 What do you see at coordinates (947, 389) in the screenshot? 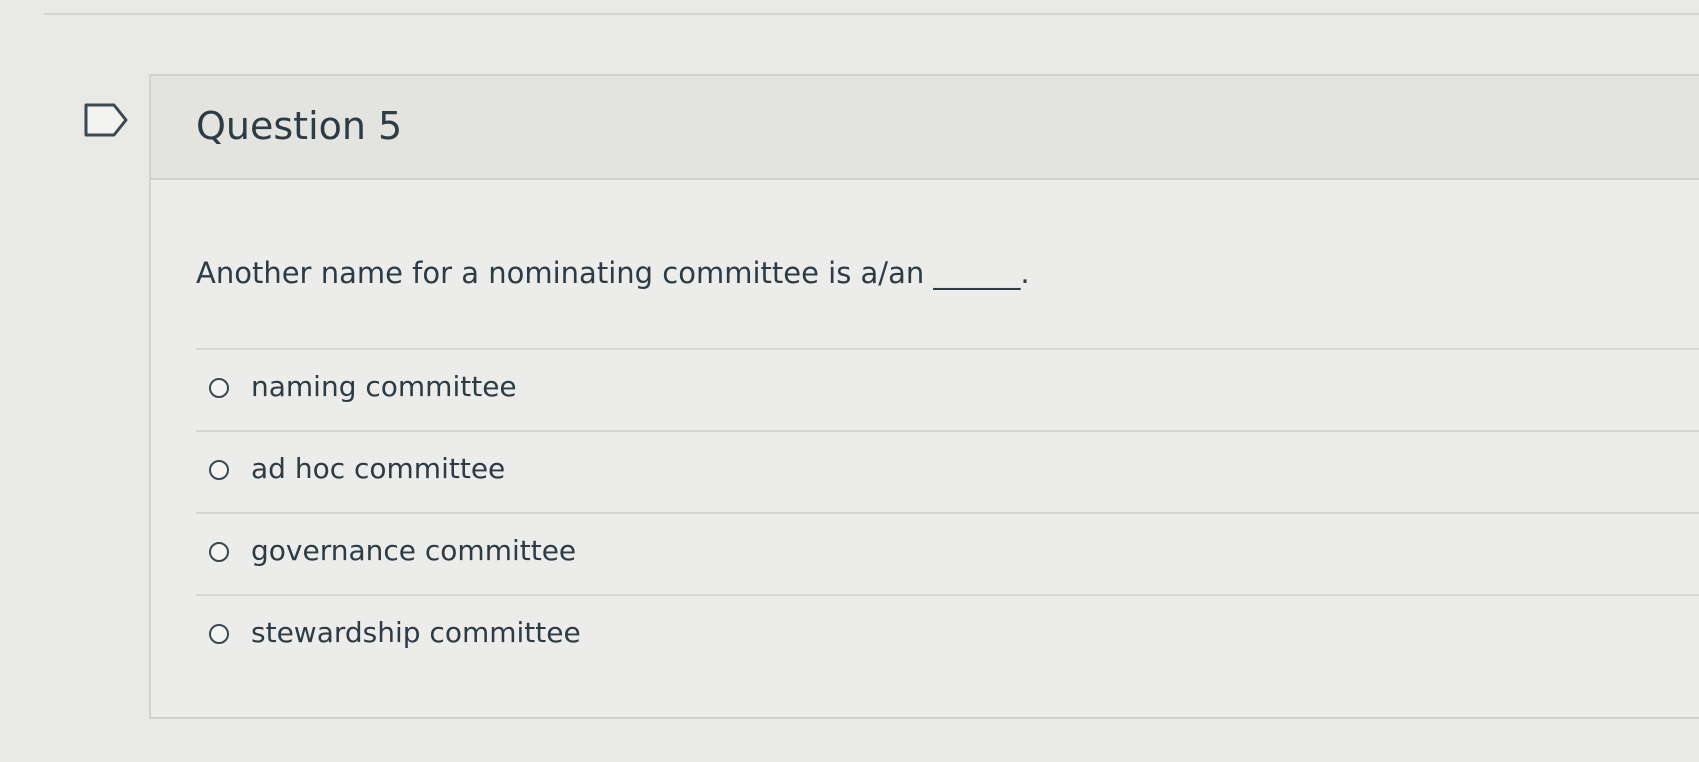
I see `answer-option: naming committee` at bounding box center [947, 389].